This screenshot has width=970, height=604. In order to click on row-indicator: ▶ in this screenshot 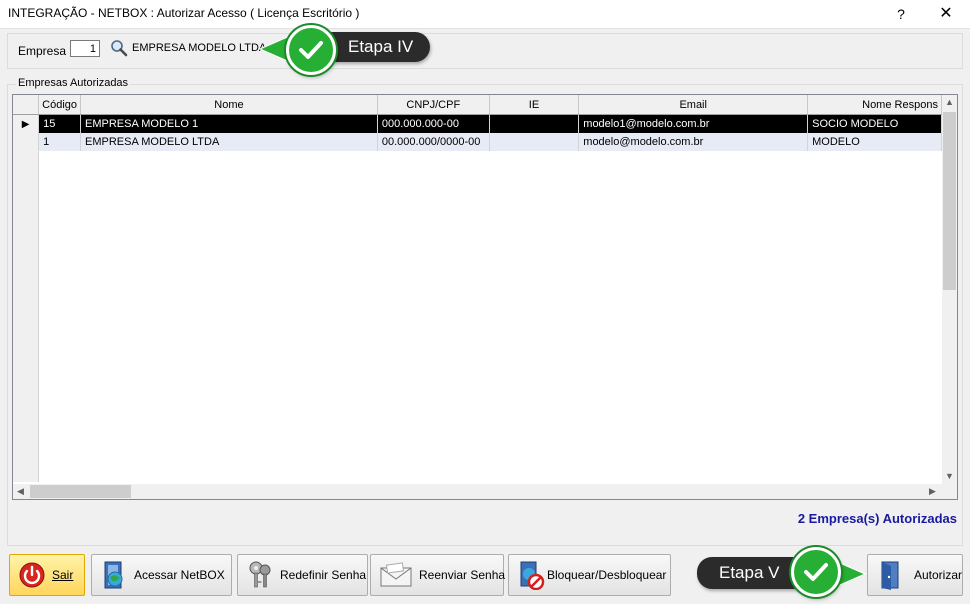, I will do `click(26, 123)`.